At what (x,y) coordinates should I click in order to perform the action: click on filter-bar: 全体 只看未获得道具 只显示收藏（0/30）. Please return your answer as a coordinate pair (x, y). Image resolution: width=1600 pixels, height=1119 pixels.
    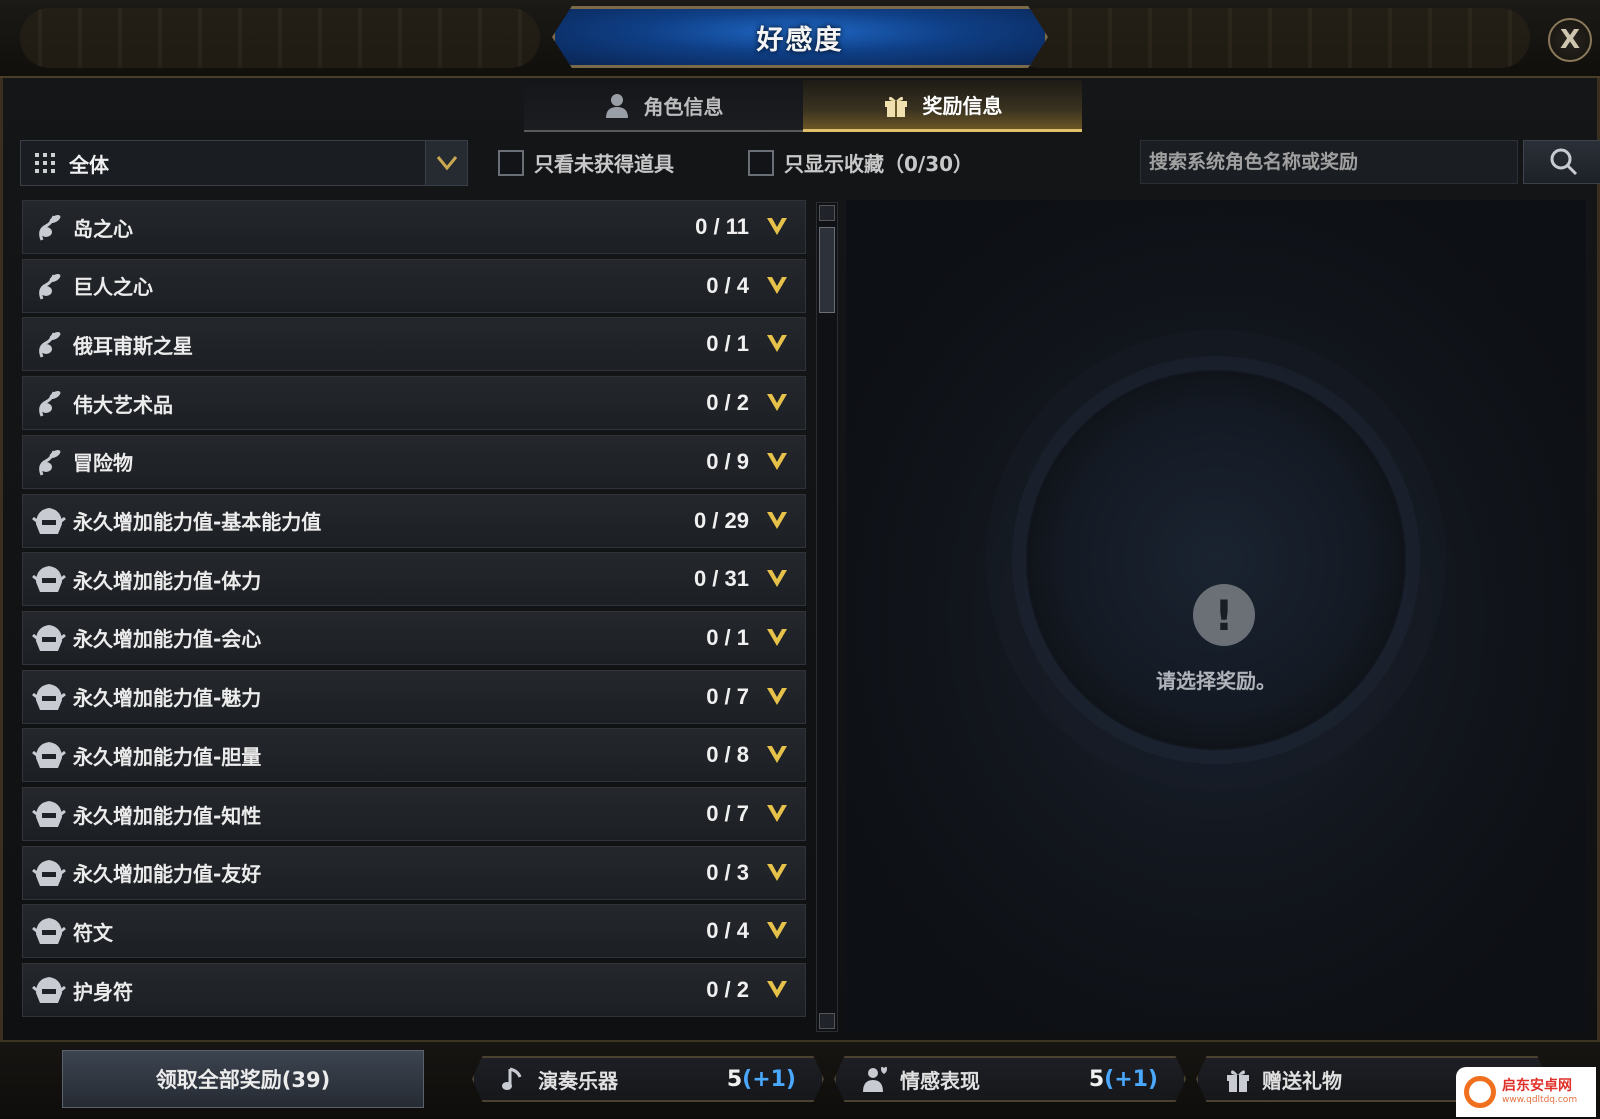
    Looking at the image, I should click on (810, 165).